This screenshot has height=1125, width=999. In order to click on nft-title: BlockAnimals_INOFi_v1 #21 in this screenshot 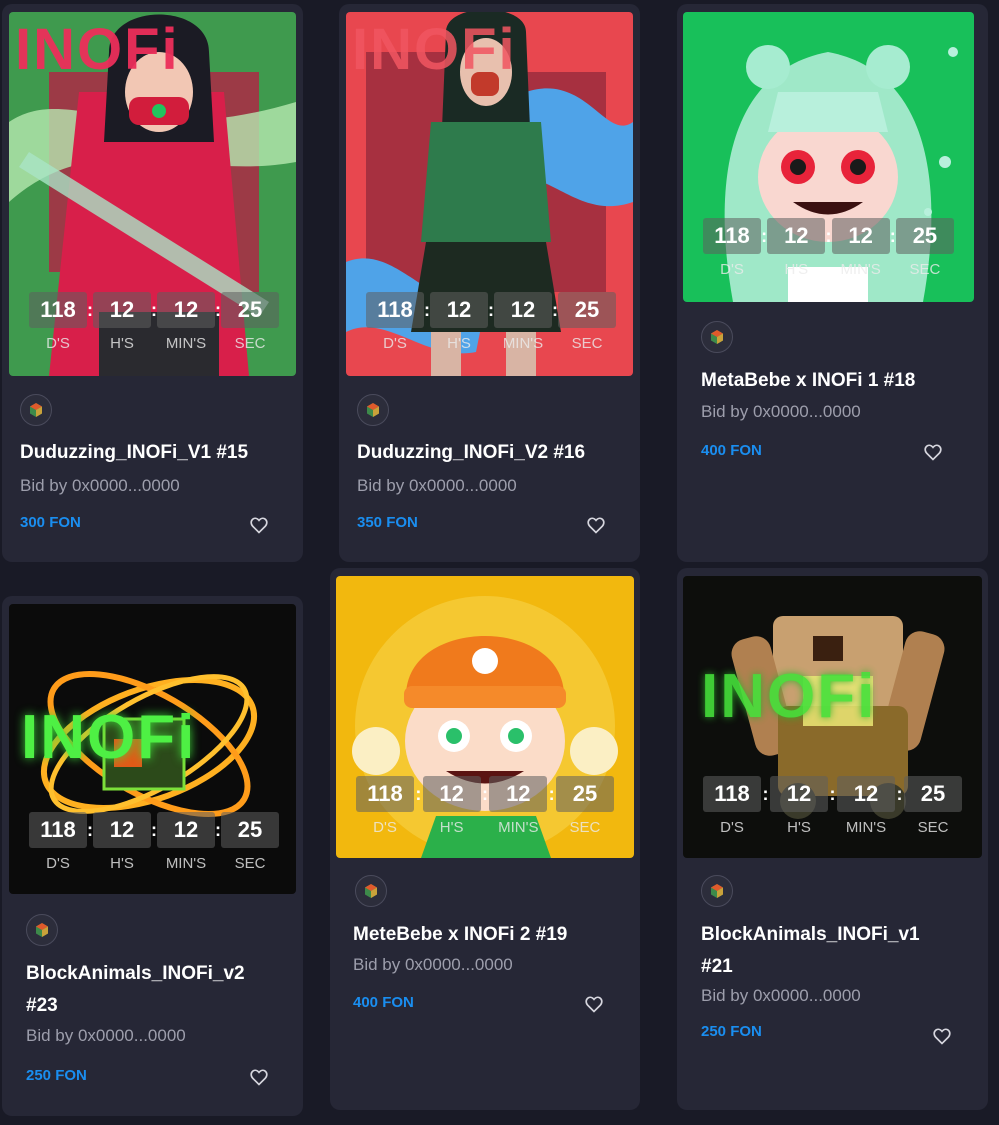, I will do `click(837, 951)`.